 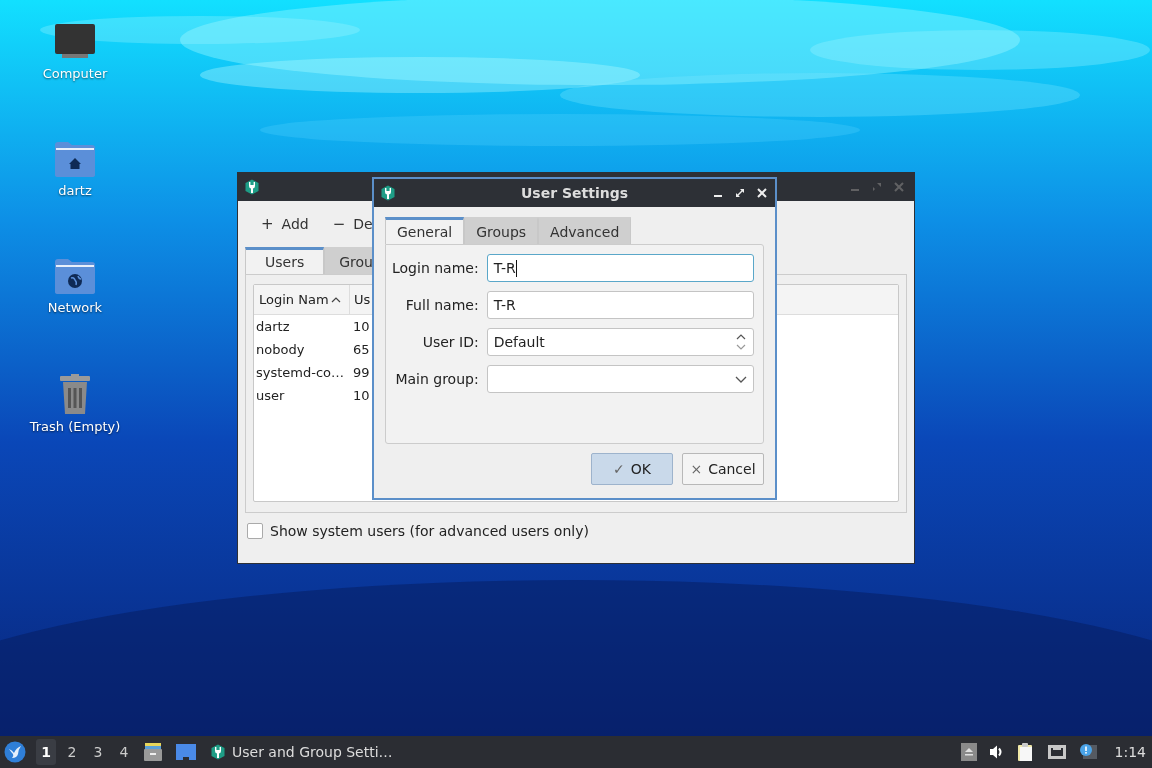 I want to click on field-label: User ID:, so click(x=450, y=342).